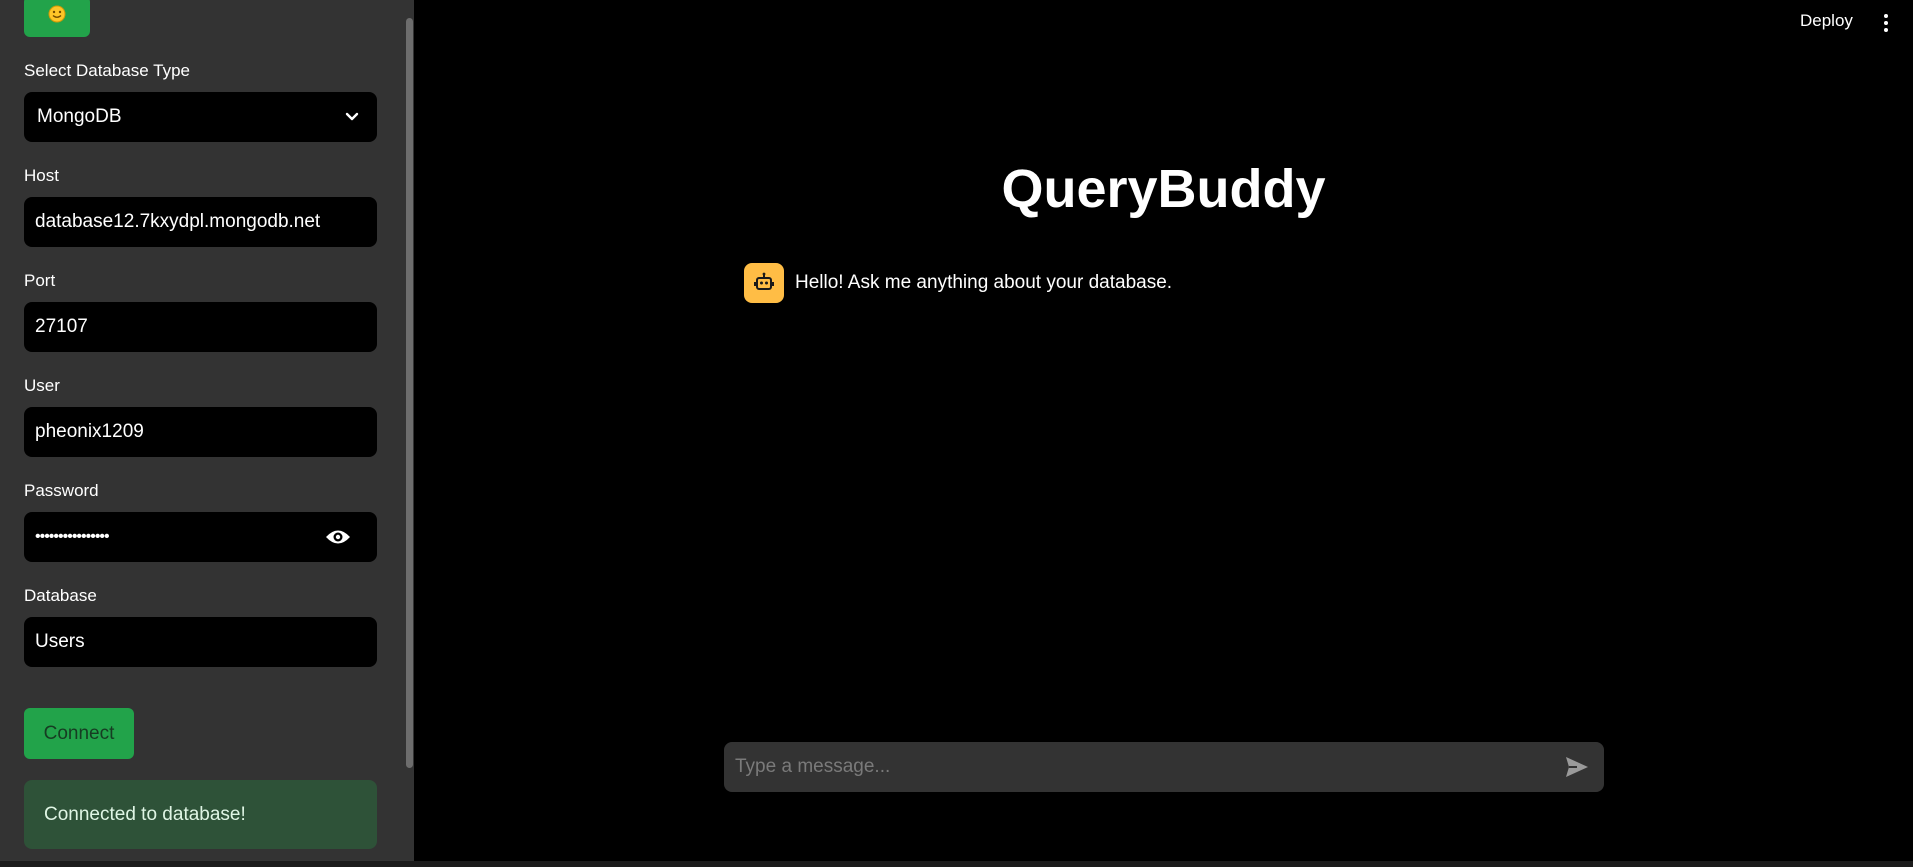 The width and height of the screenshot is (1913, 867). Describe the element at coordinates (1135, 767) in the screenshot. I see `chat-input` at that location.